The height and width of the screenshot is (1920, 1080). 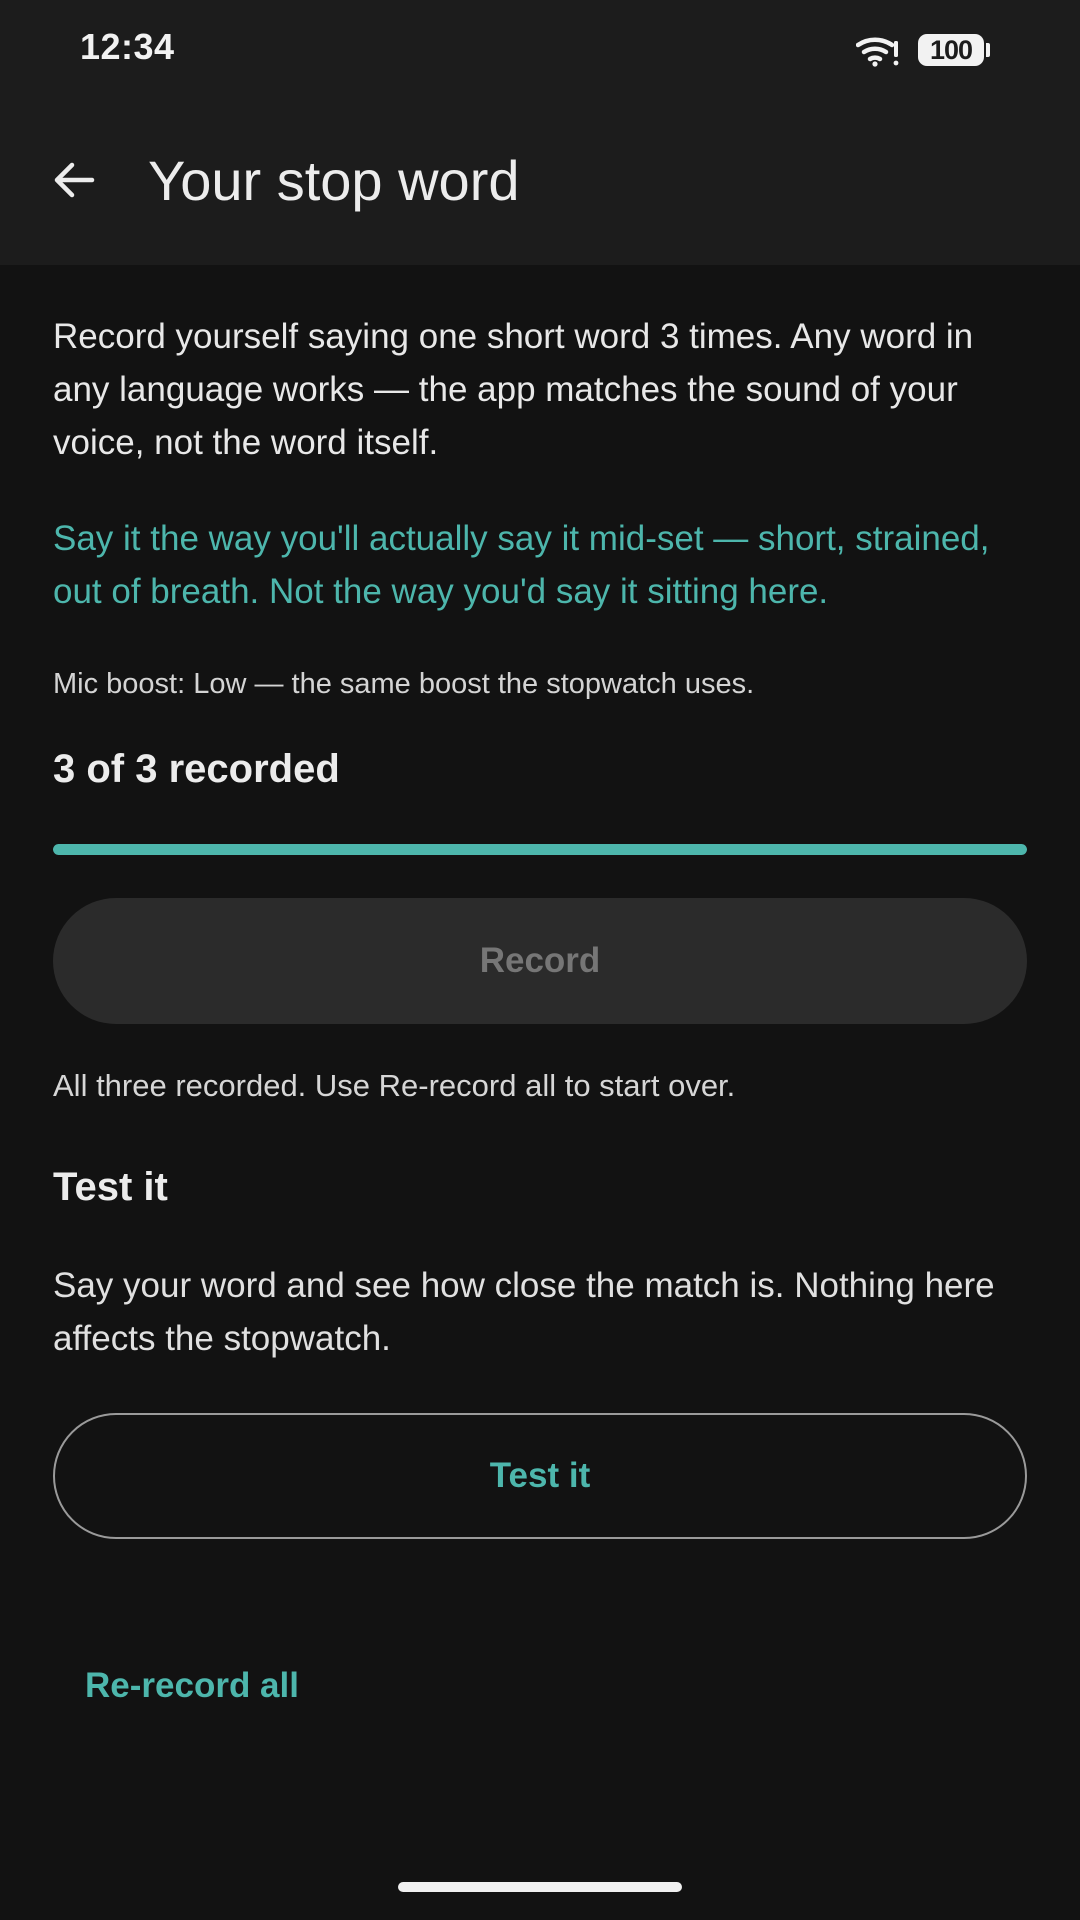 I want to click on test-section-heading: Test it, so click(x=110, y=1187).